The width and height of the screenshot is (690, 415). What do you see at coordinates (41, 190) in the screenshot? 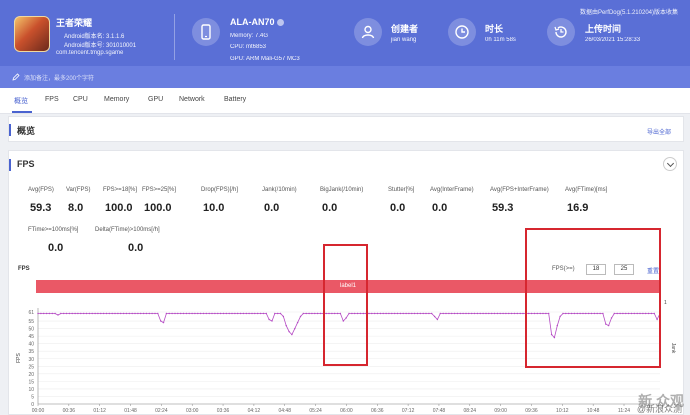
I see `metric-label: Avg(FPS)` at bounding box center [41, 190].